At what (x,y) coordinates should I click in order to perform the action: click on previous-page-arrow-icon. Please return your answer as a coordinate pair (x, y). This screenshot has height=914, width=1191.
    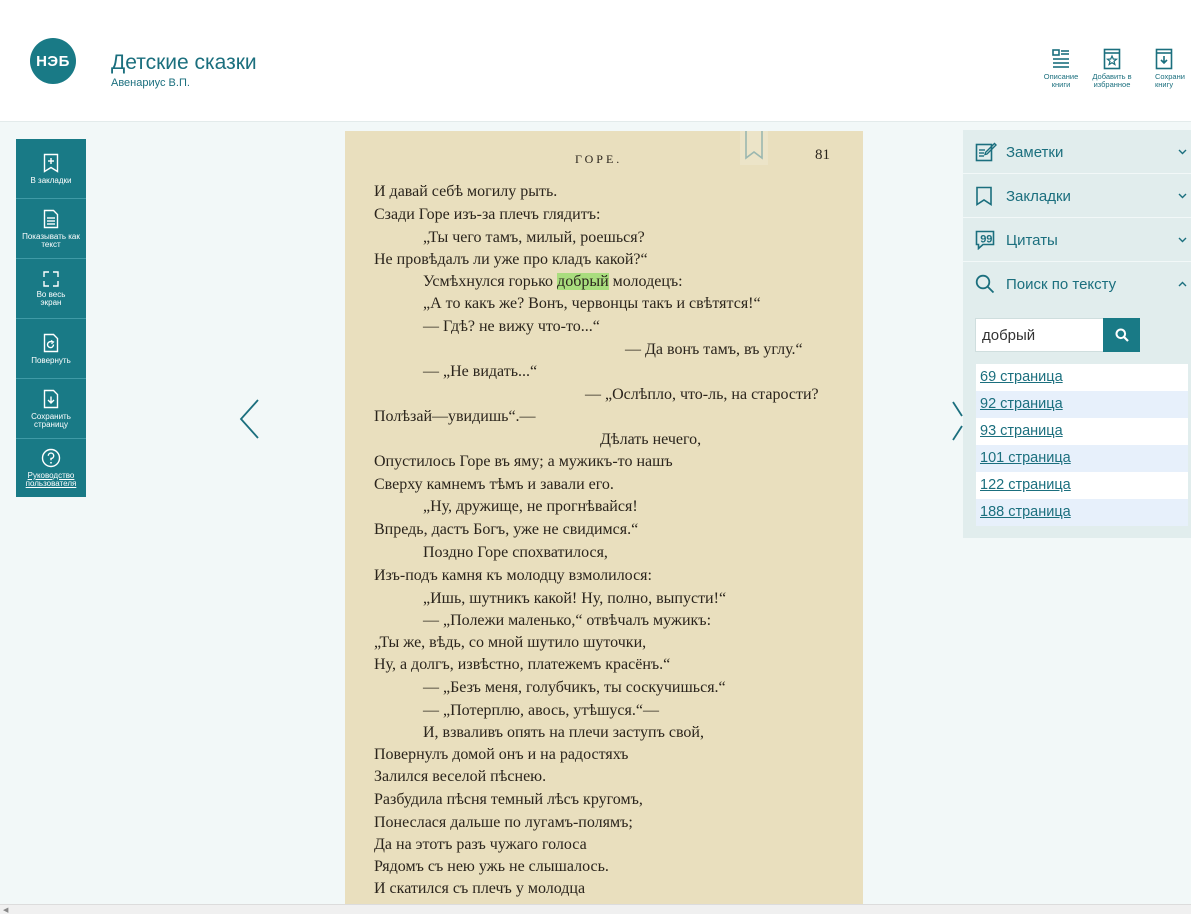
    Looking at the image, I should click on (249, 419).